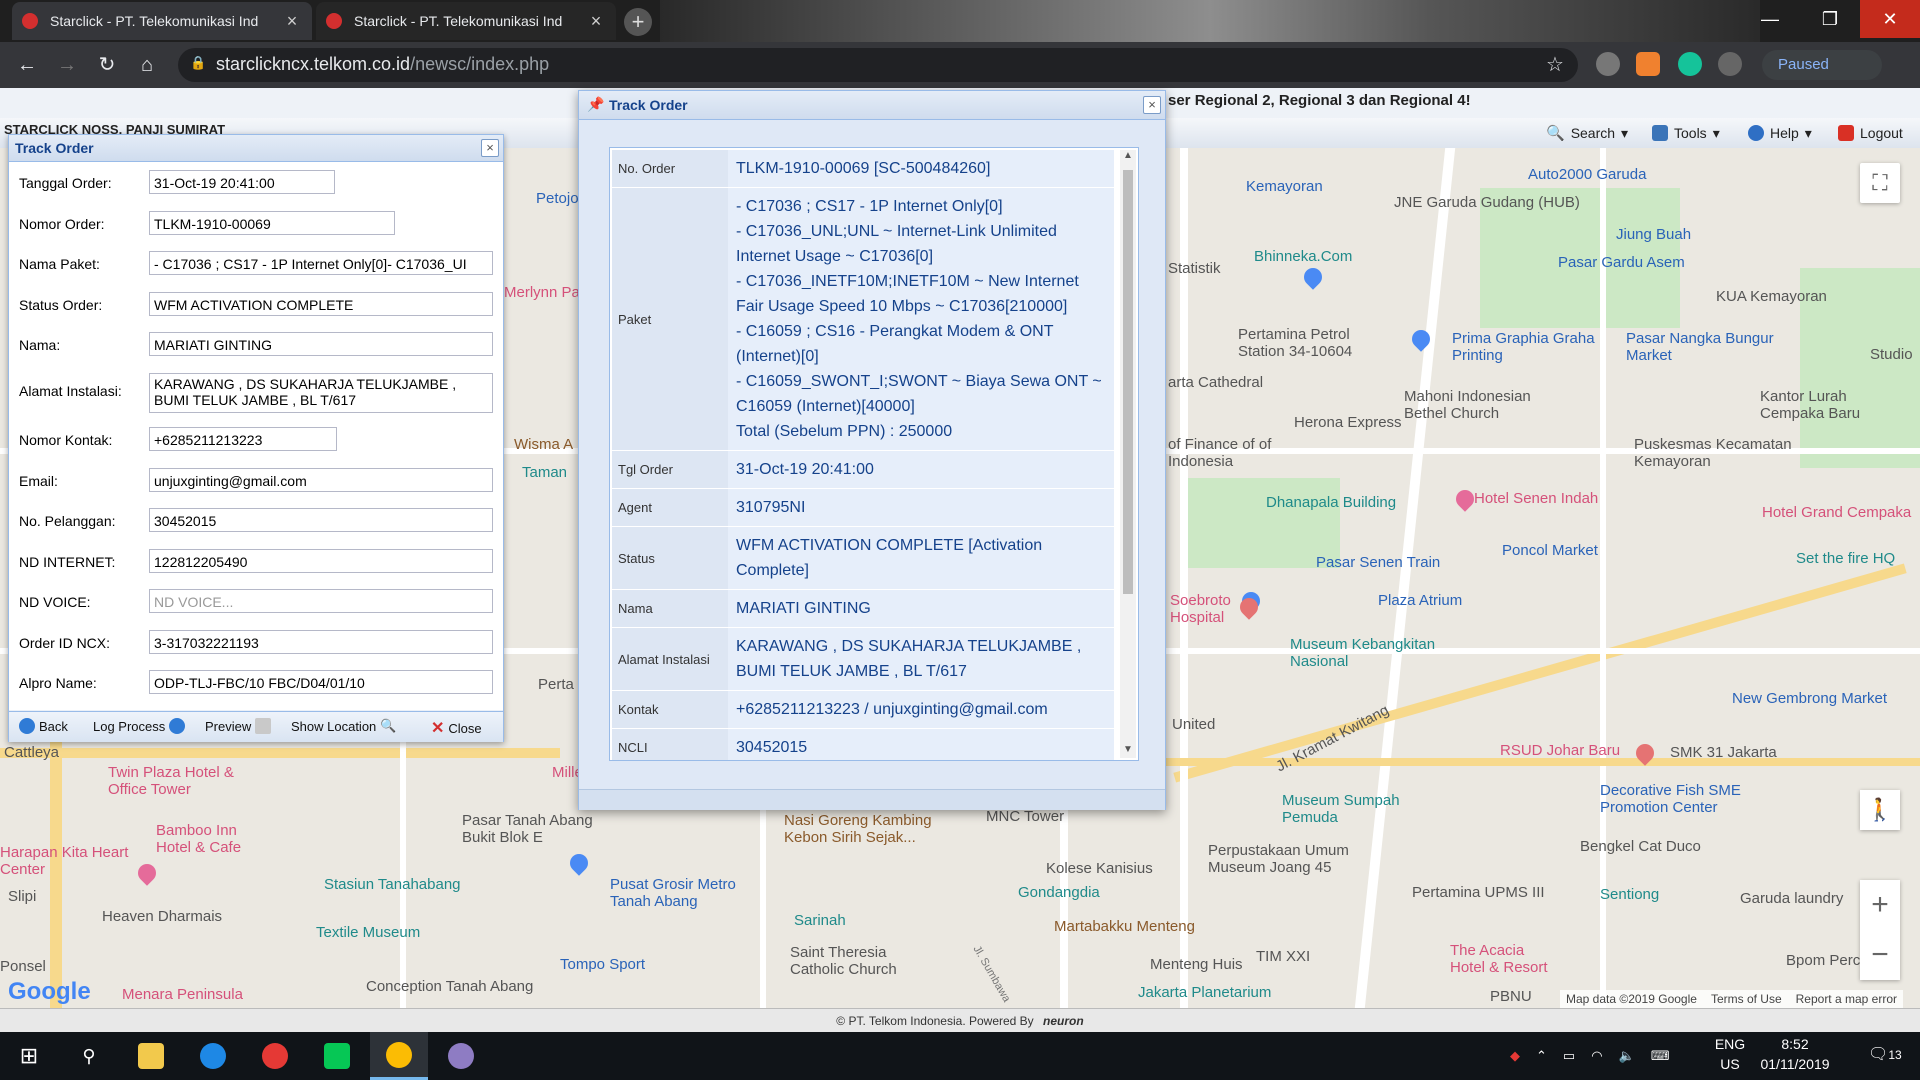  What do you see at coordinates (321, 561) in the screenshot?
I see `nd-internet-field: 122812205490` at bounding box center [321, 561].